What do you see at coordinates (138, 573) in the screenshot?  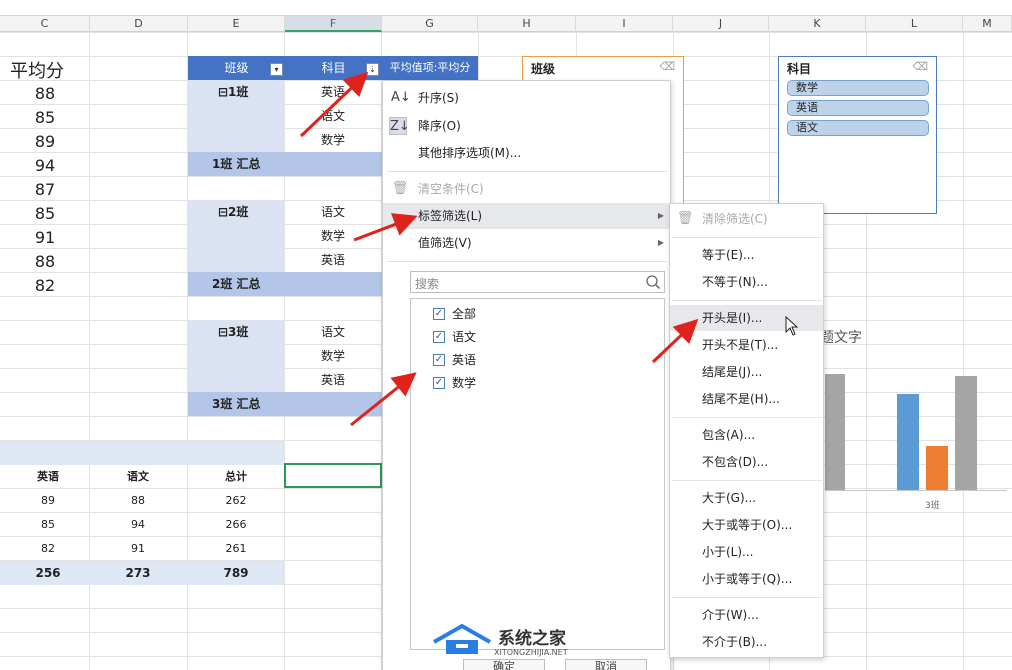 I see `bottom-table-total: 273` at bounding box center [138, 573].